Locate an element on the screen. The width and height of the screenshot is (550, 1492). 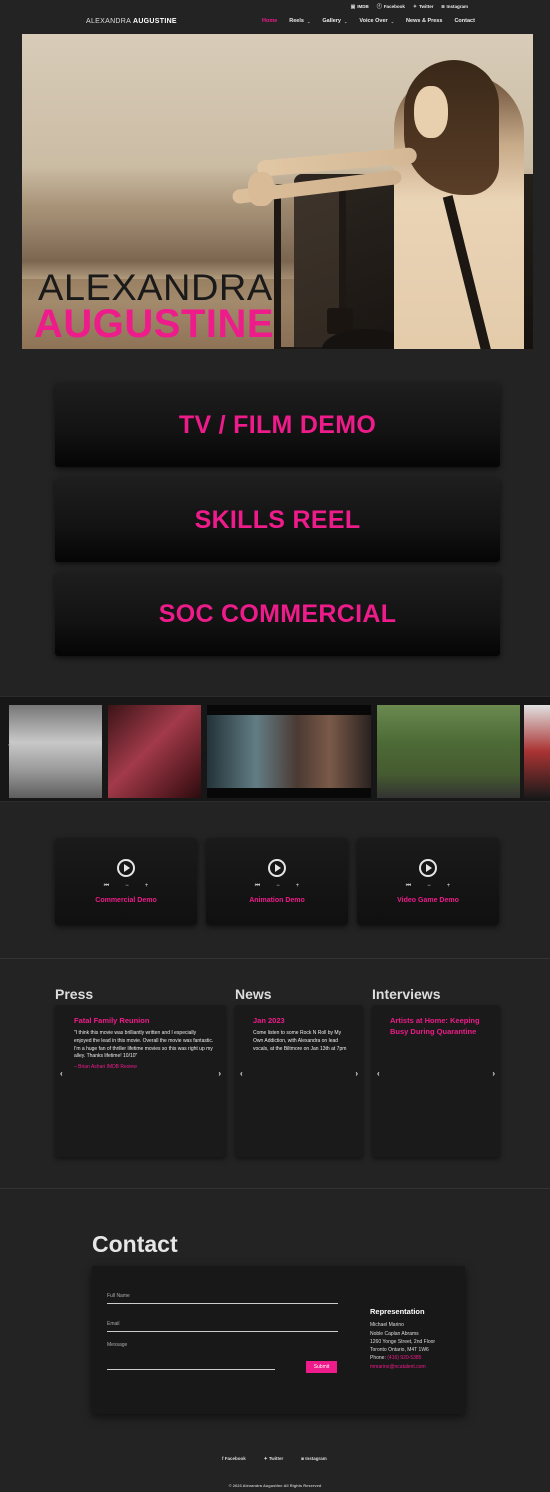
email-field: Email is located at coordinates (222, 1326).